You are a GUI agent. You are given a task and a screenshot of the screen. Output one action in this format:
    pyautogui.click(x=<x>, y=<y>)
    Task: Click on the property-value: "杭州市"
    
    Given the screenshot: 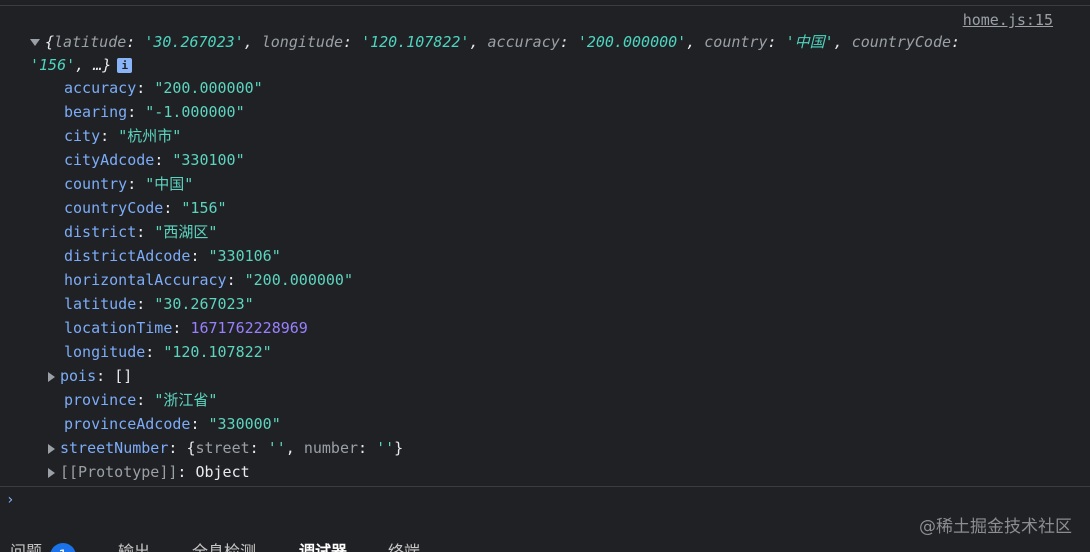 What is the action you would take?
    pyautogui.click(x=150, y=136)
    